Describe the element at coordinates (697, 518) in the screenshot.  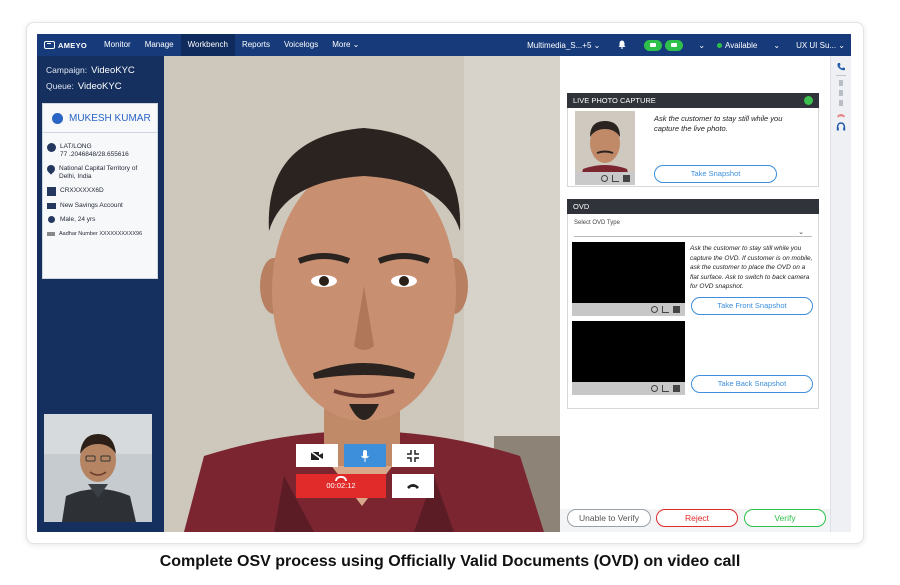
I see `reject-button: Reject` at that location.